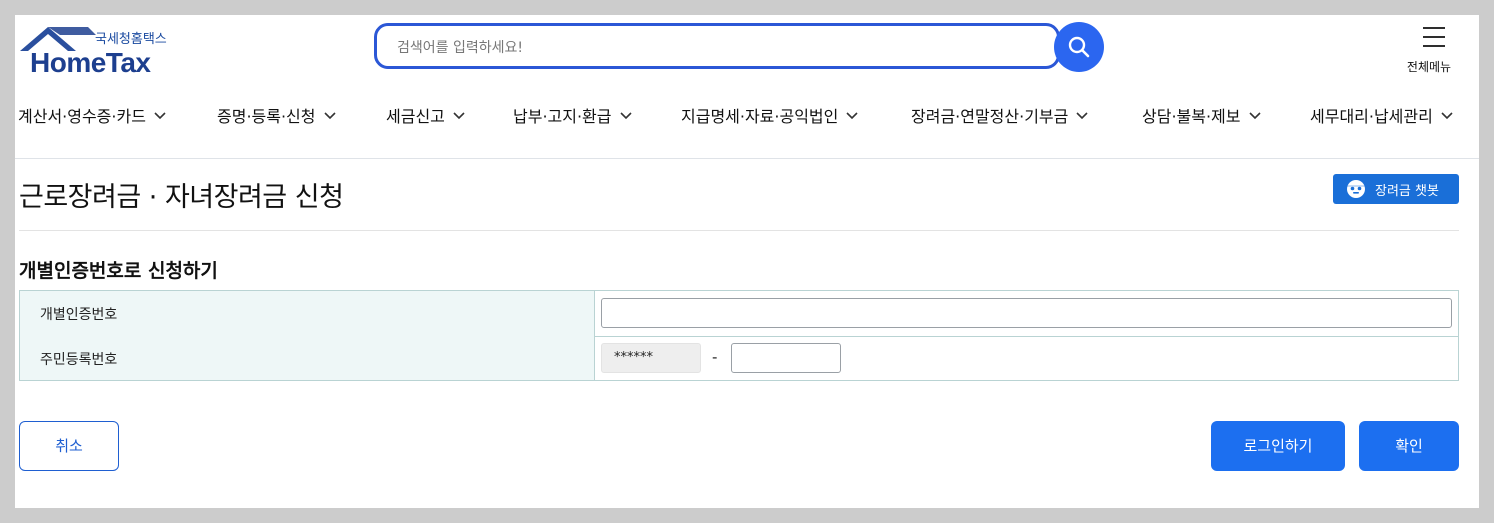 The image size is (1494, 523). I want to click on chatbot-button: 장려금 챗봇, so click(1396, 189).